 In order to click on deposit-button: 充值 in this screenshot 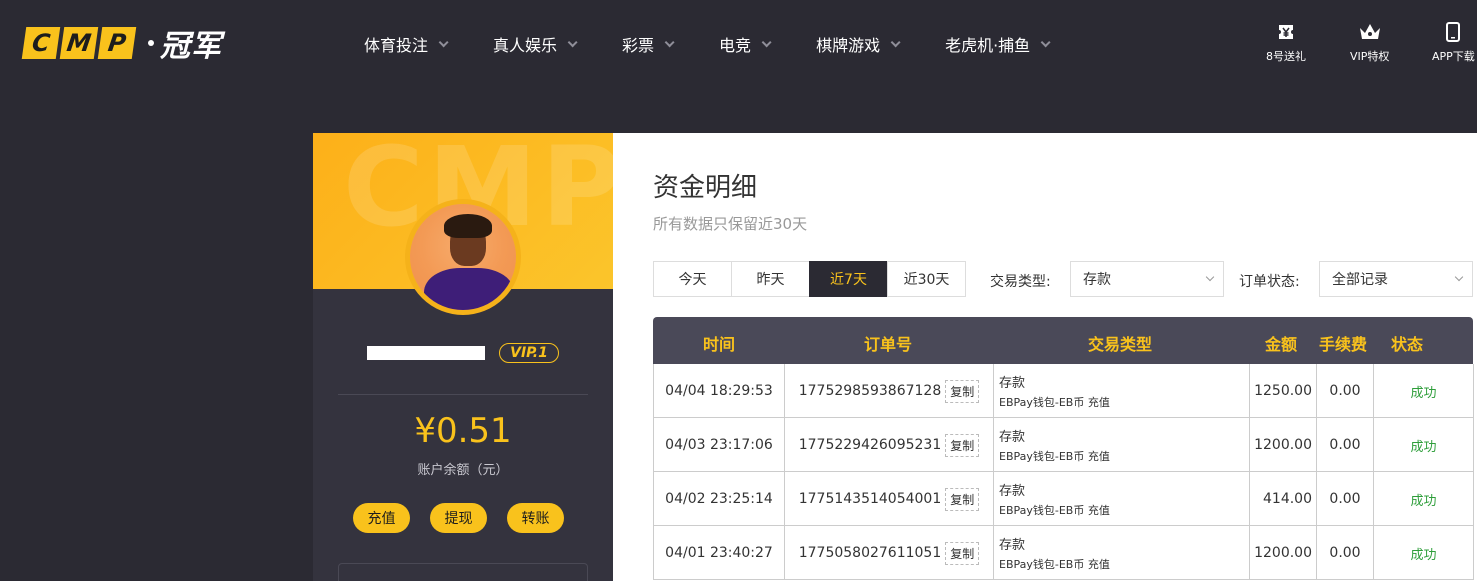, I will do `click(381, 518)`.